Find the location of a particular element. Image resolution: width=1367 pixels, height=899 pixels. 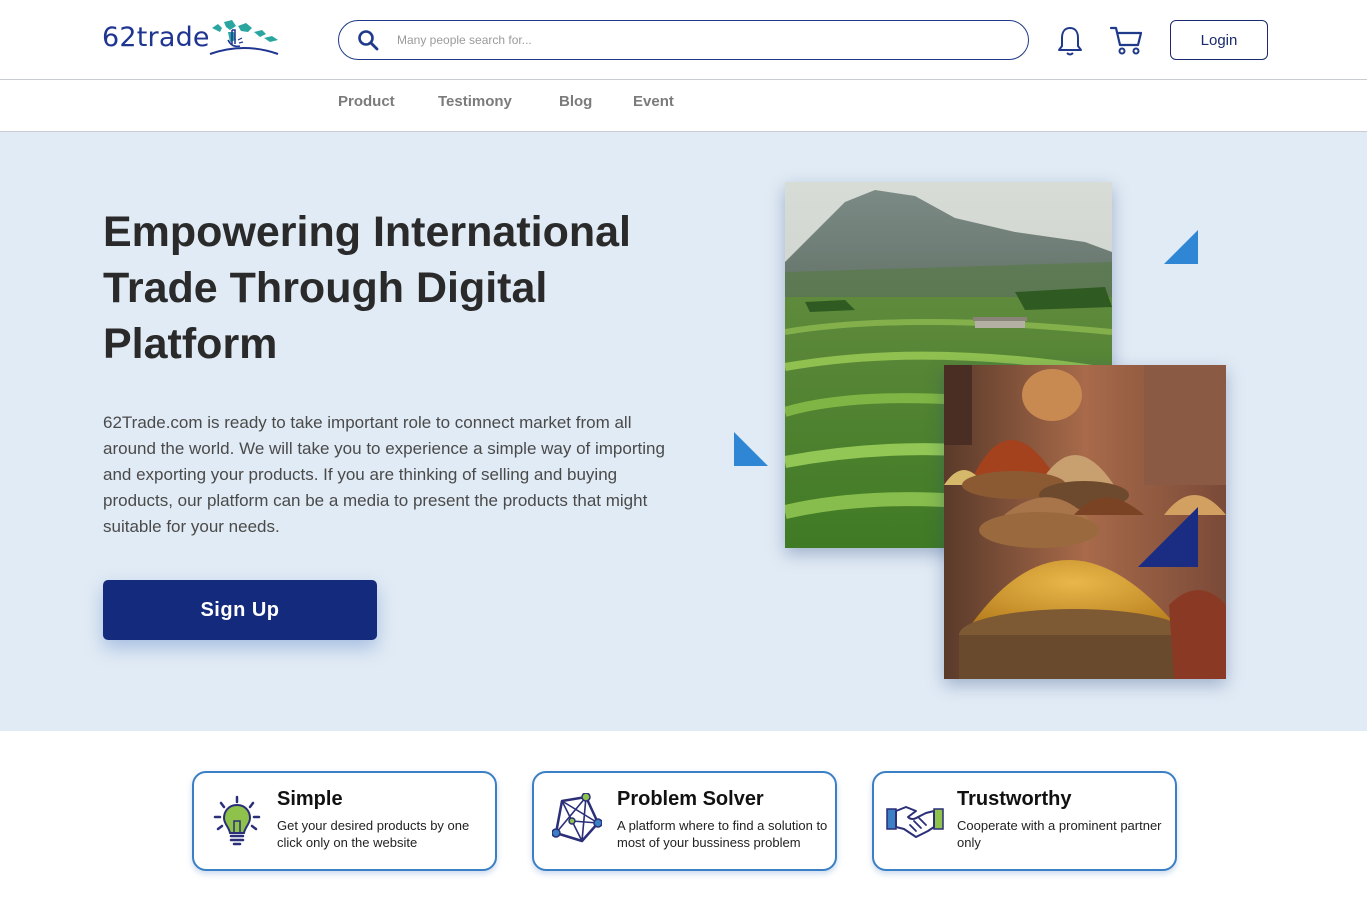

logo-text: 62trade is located at coordinates (156, 37).